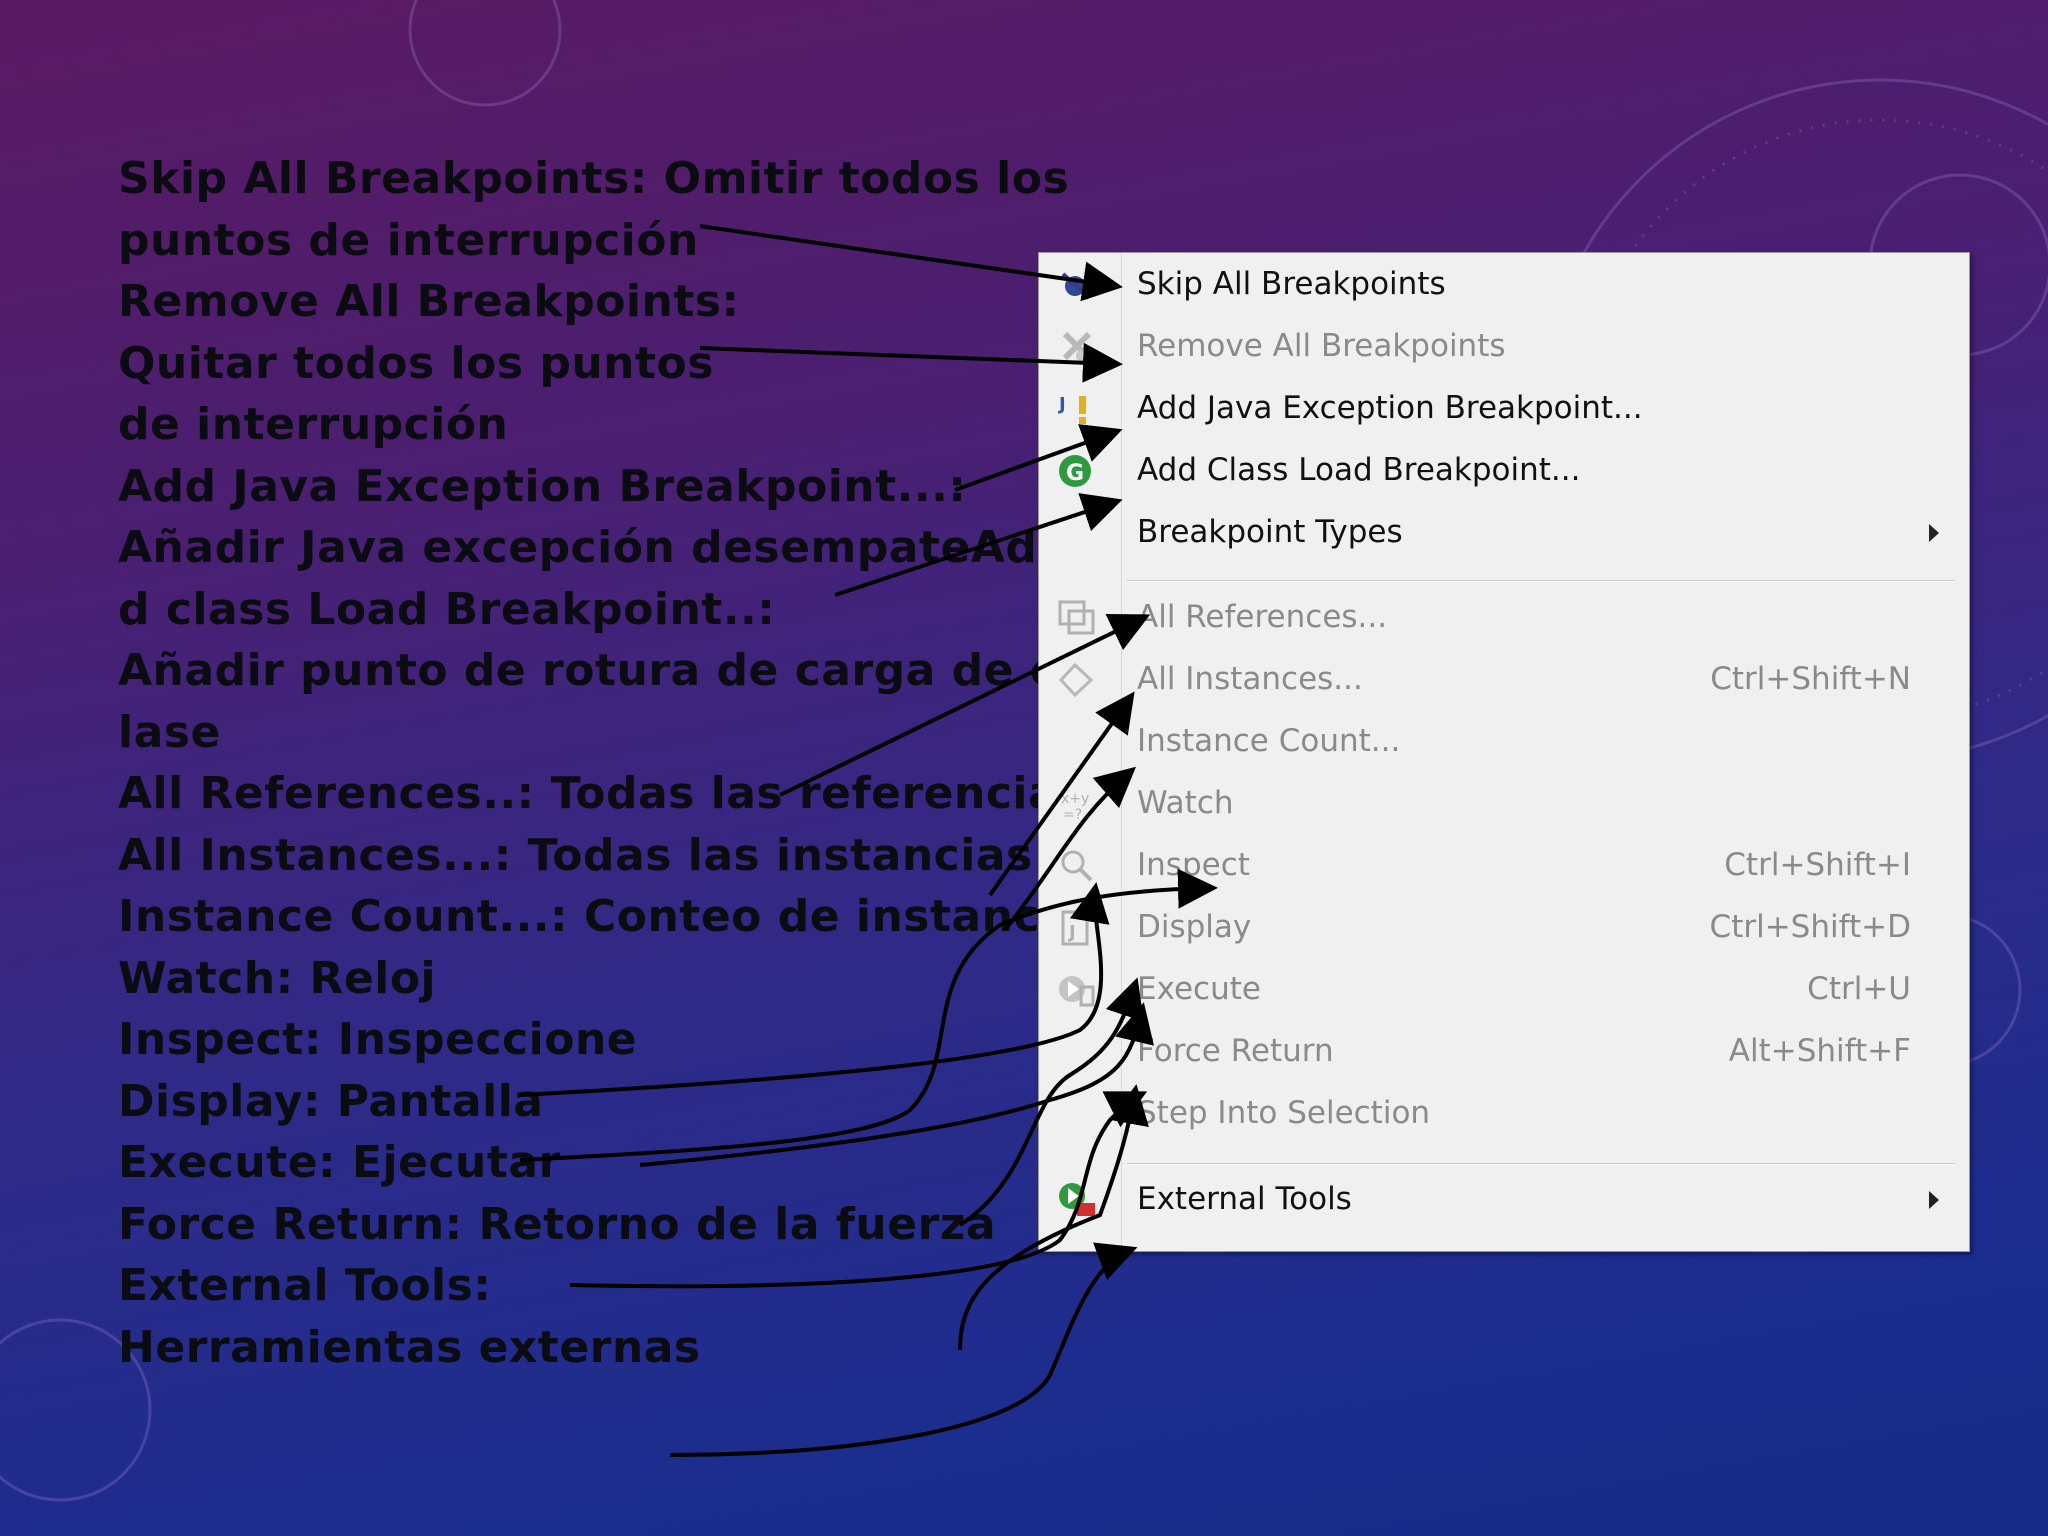 Image resolution: width=2048 pixels, height=1536 pixels. I want to click on annotation-line: Quitar todos los puntos, so click(416, 363).